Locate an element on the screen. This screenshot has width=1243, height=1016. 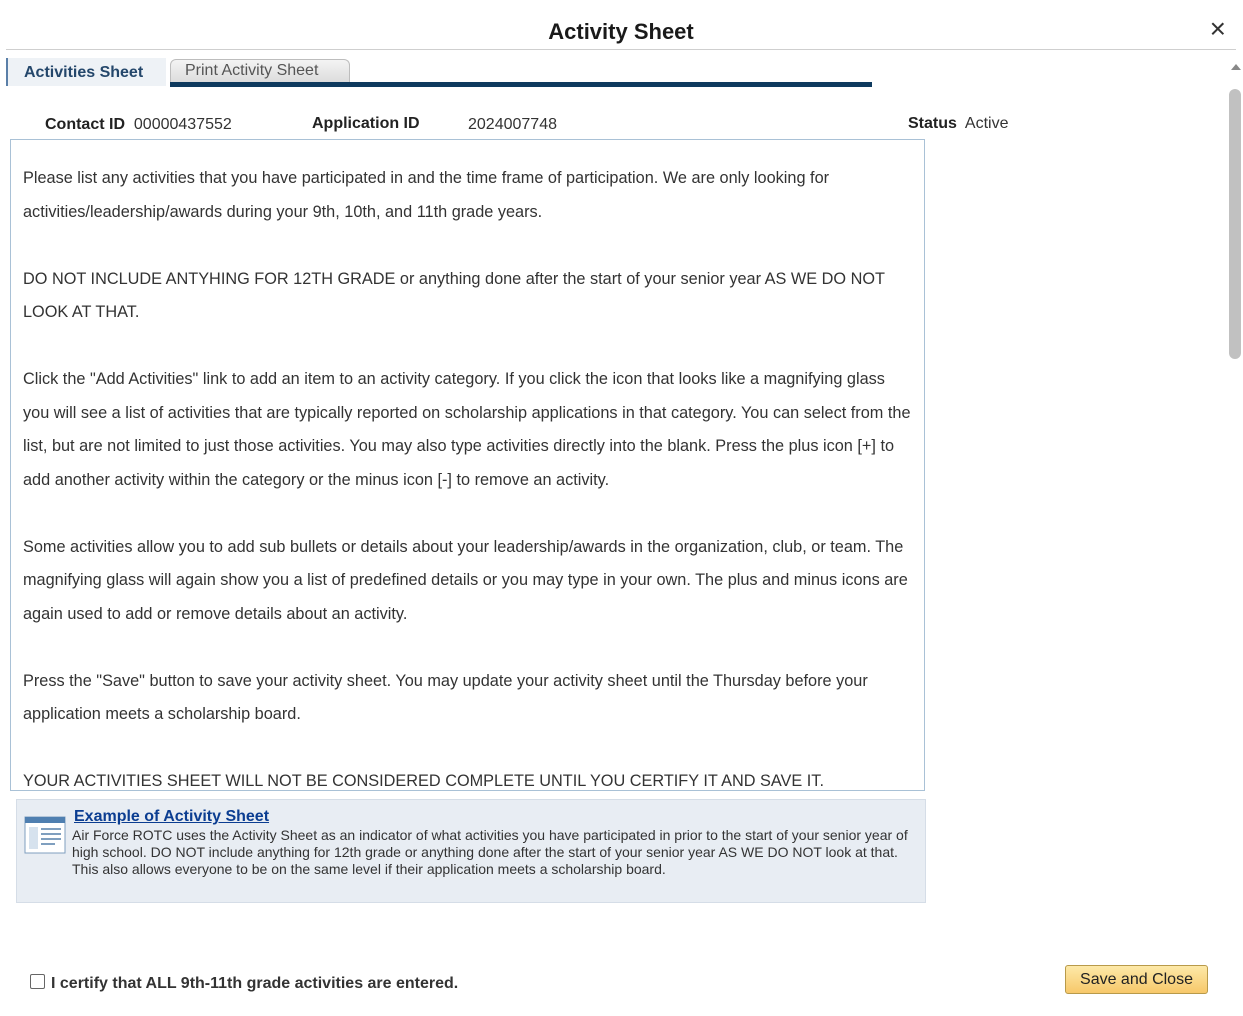
dialog-title: Activity Sheet is located at coordinates (621, 31).